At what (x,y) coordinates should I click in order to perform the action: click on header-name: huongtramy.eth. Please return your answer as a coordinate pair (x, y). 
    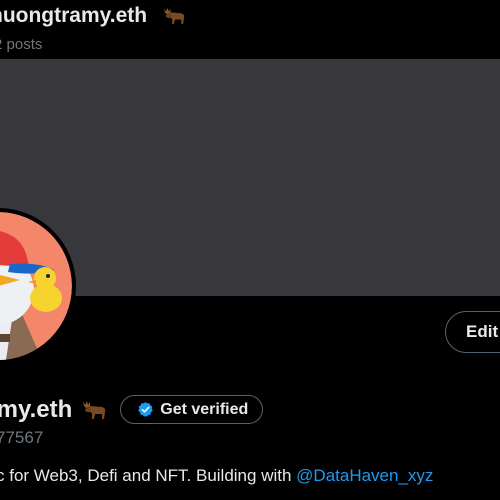
    Looking at the image, I should click on (74, 15).